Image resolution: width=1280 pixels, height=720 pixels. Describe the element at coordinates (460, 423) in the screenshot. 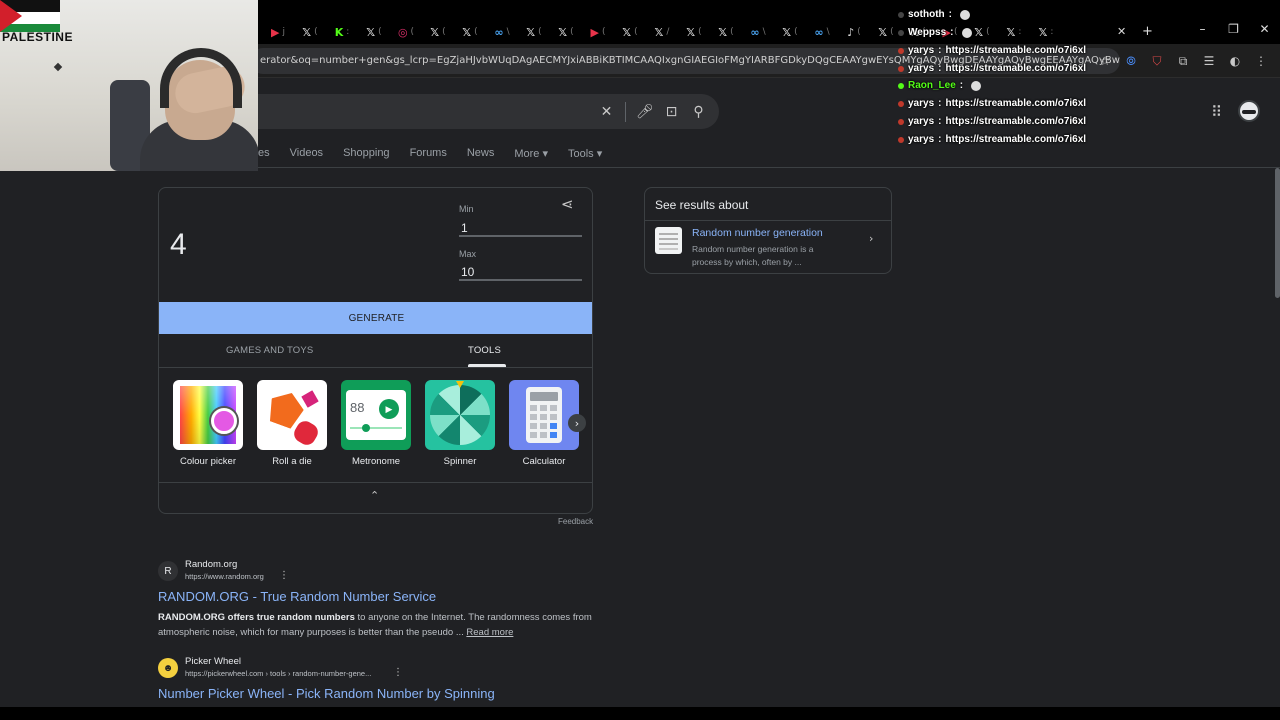

I see `tool-spinner: Spinner` at that location.